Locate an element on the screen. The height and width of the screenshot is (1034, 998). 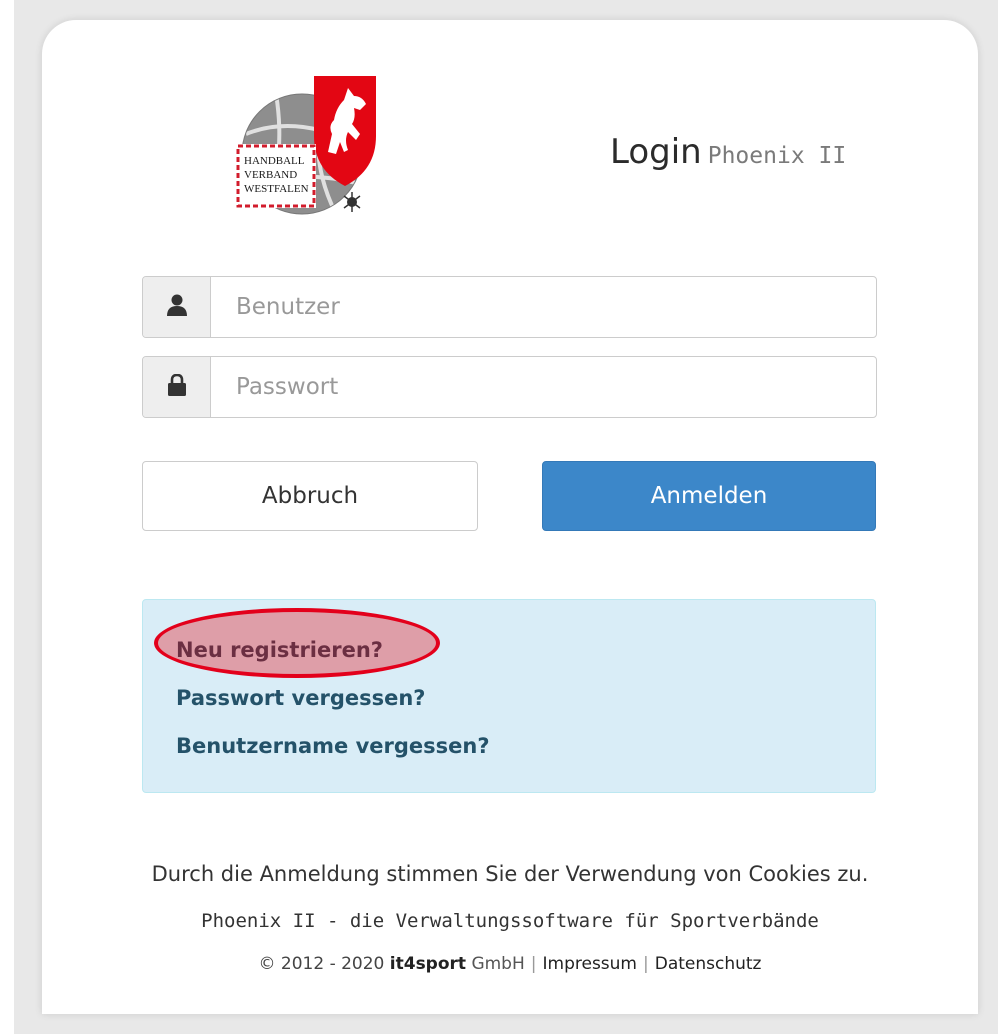
forgot-password-link: Passwort vergessen? is located at coordinates (300, 698).